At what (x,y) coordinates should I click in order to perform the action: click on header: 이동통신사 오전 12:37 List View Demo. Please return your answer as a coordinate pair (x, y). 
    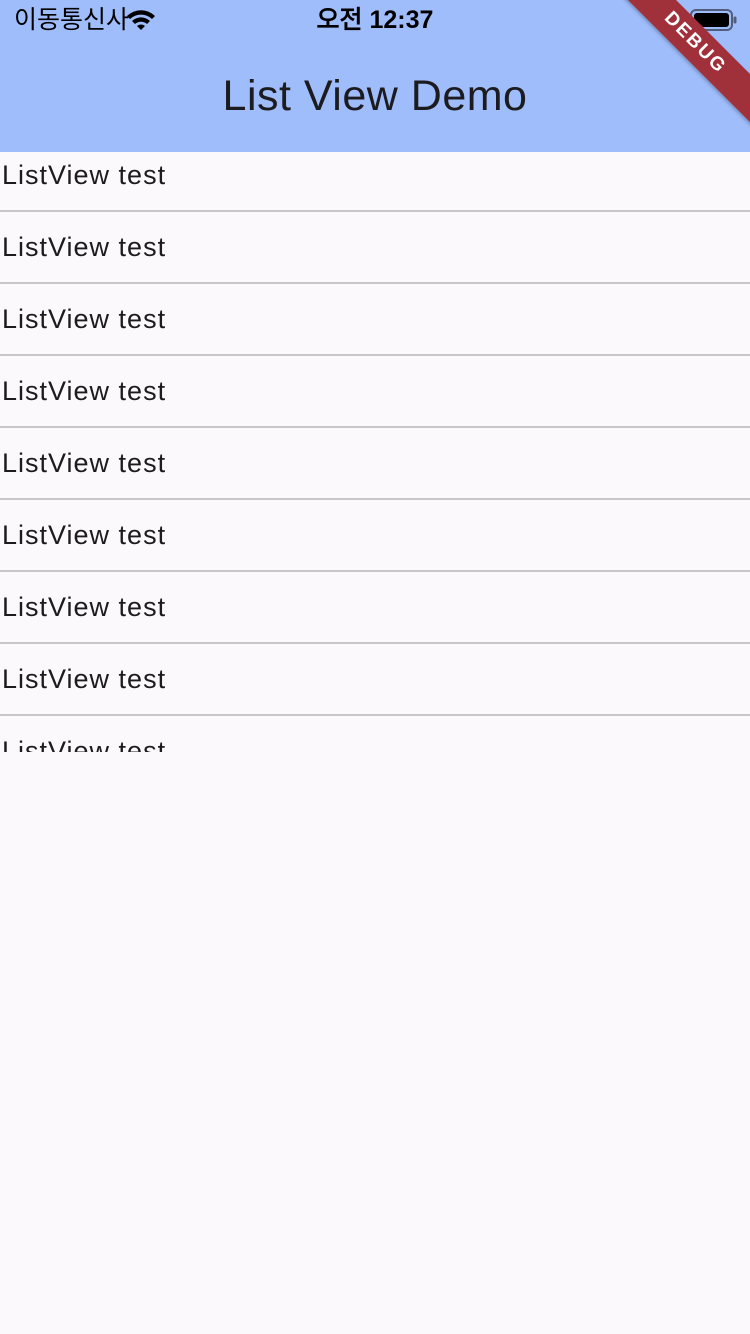
    Looking at the image, I should click on (375, 76).